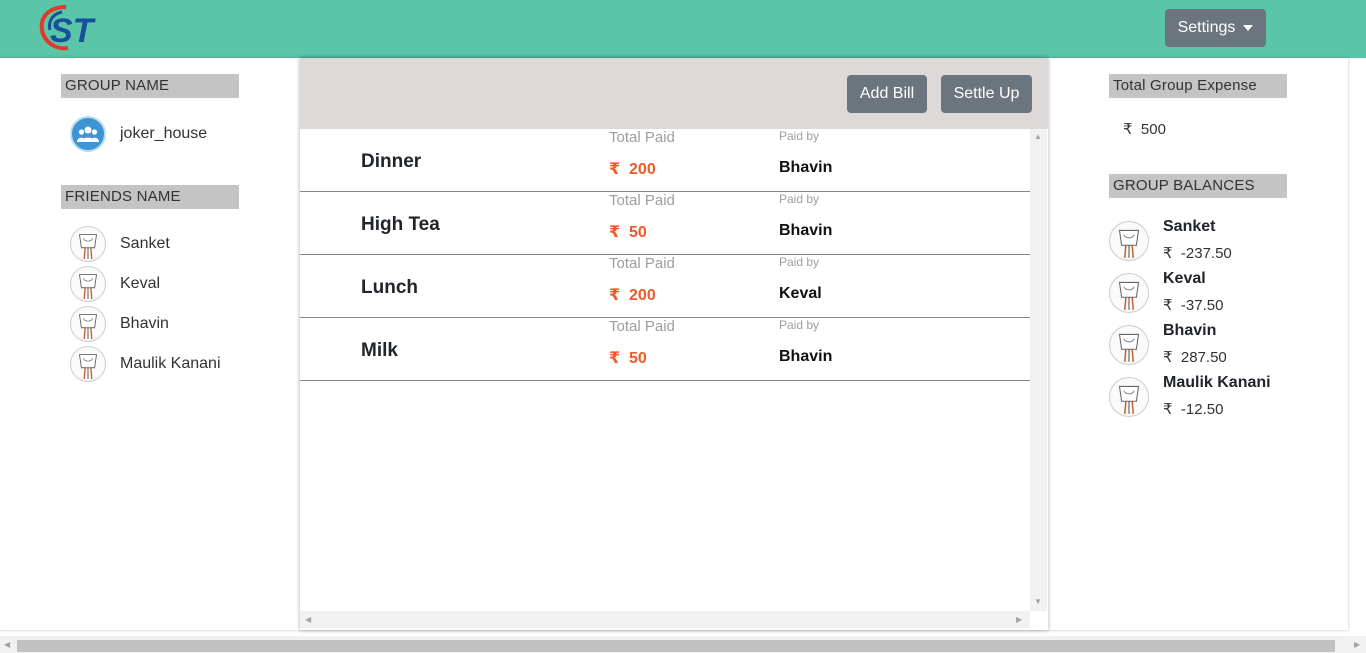  Describe the element at coordinates (1206, 27) in the screenshot. I see `settings-label: Settings` at that location.